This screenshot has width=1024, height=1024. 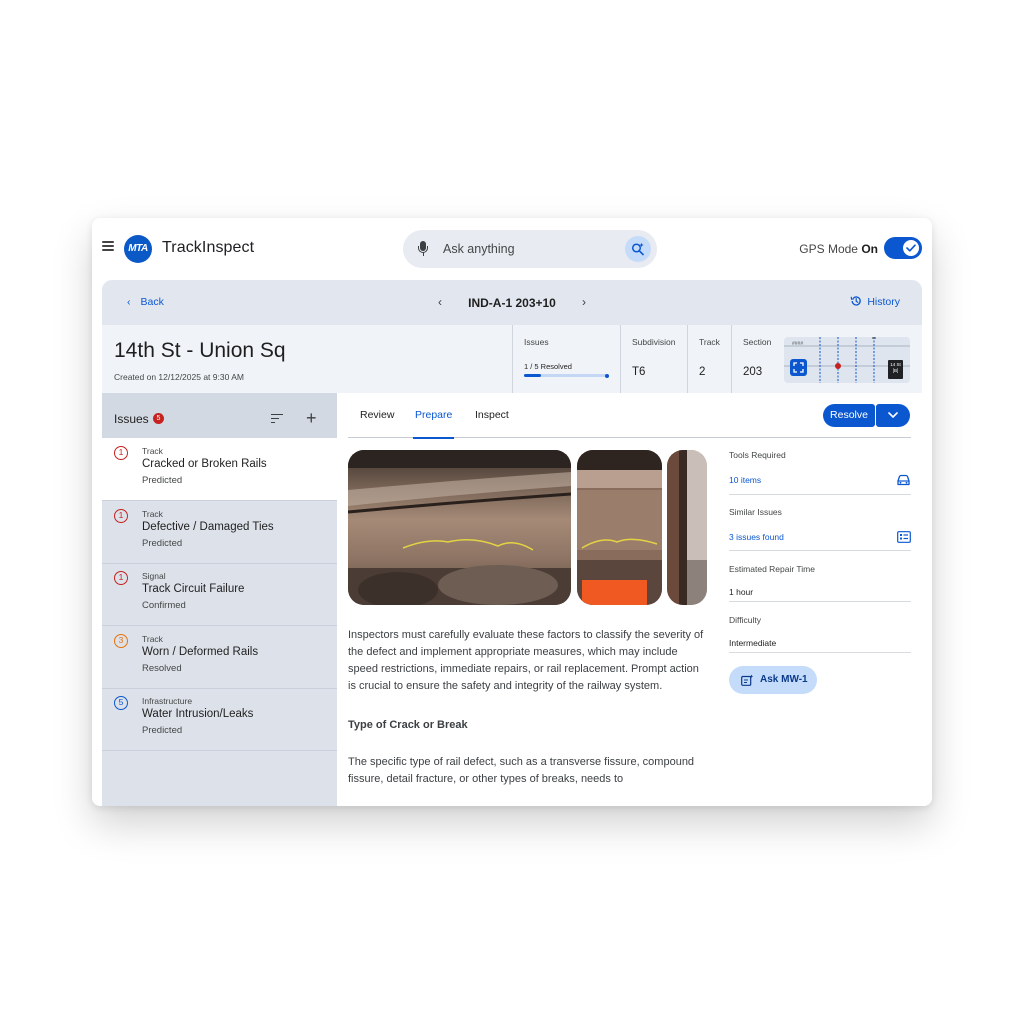 I want to click on issue-list-item: 1 Track Defective / Damaged Ties Predicted, so click(x=219, y=532).